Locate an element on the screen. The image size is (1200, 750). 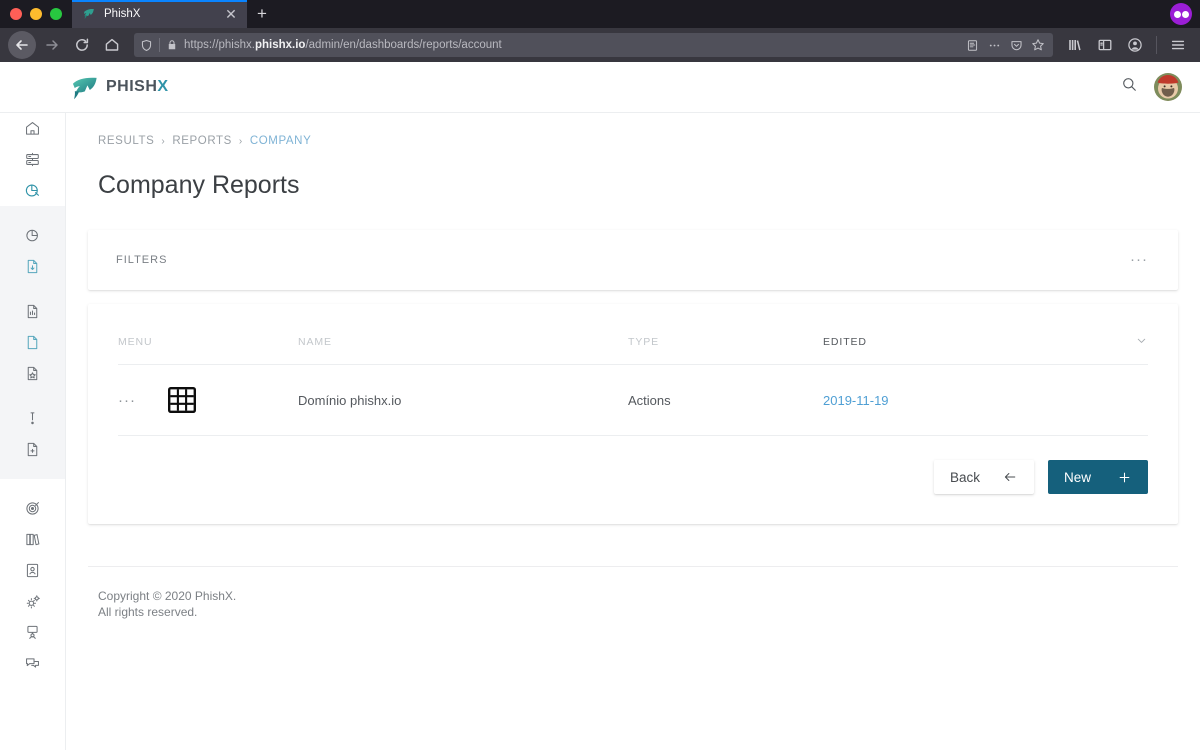
home-icon is located at coordinates (112, 45).